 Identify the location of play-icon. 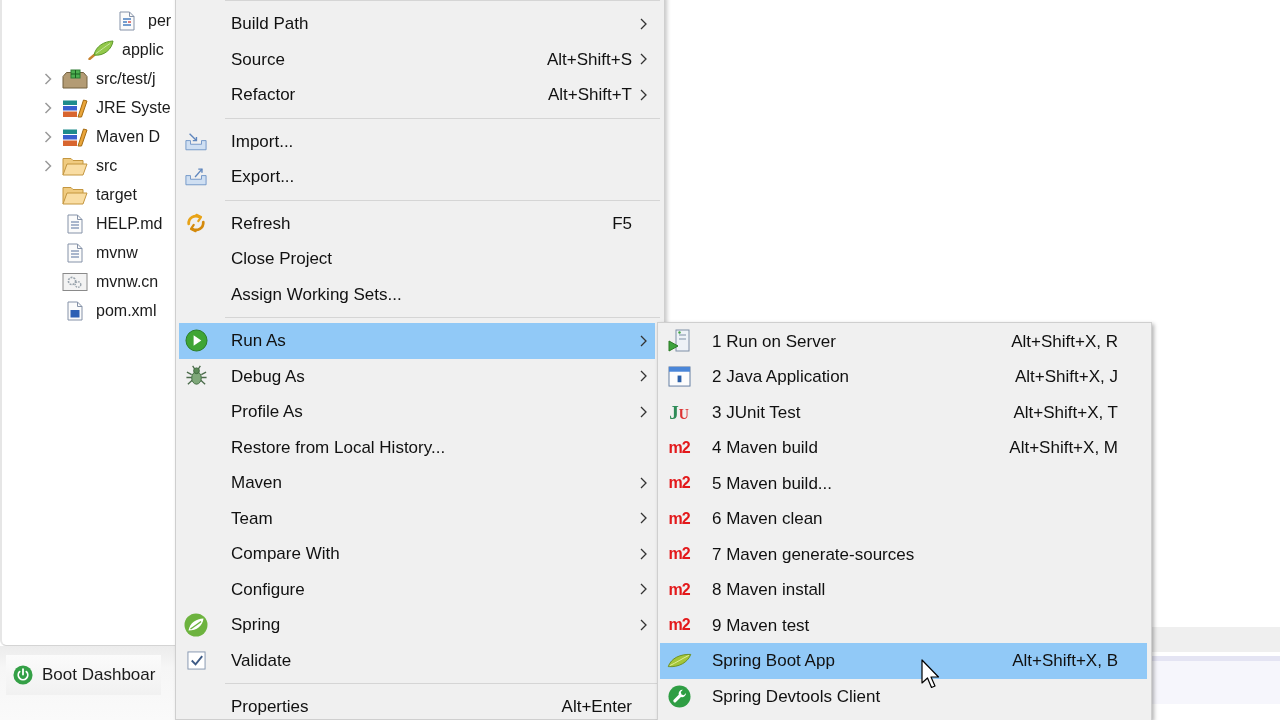
(196, 341).